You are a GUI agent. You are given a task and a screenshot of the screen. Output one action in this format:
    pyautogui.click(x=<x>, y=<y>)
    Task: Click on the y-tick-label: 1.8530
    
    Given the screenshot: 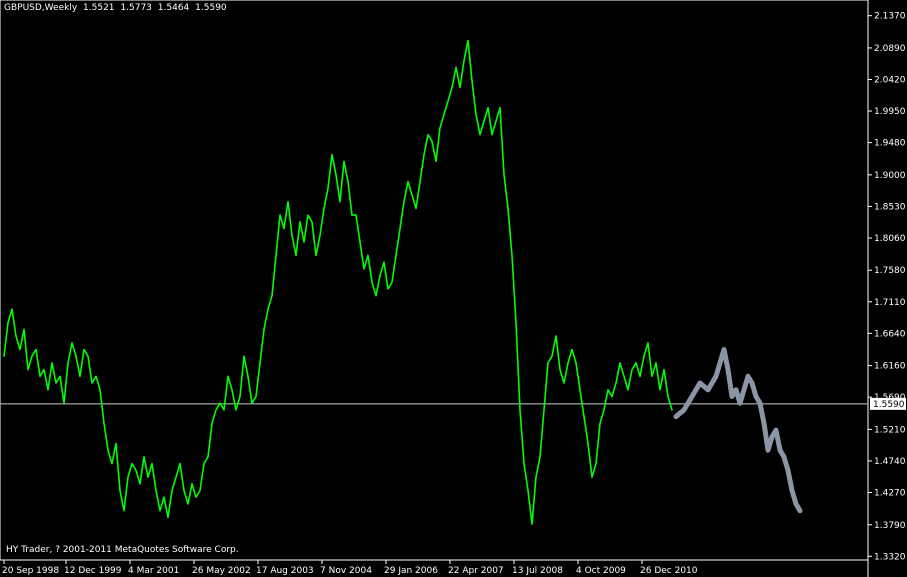 What is the action you would take?
    pyautogui.click(x=890, y=207)
    